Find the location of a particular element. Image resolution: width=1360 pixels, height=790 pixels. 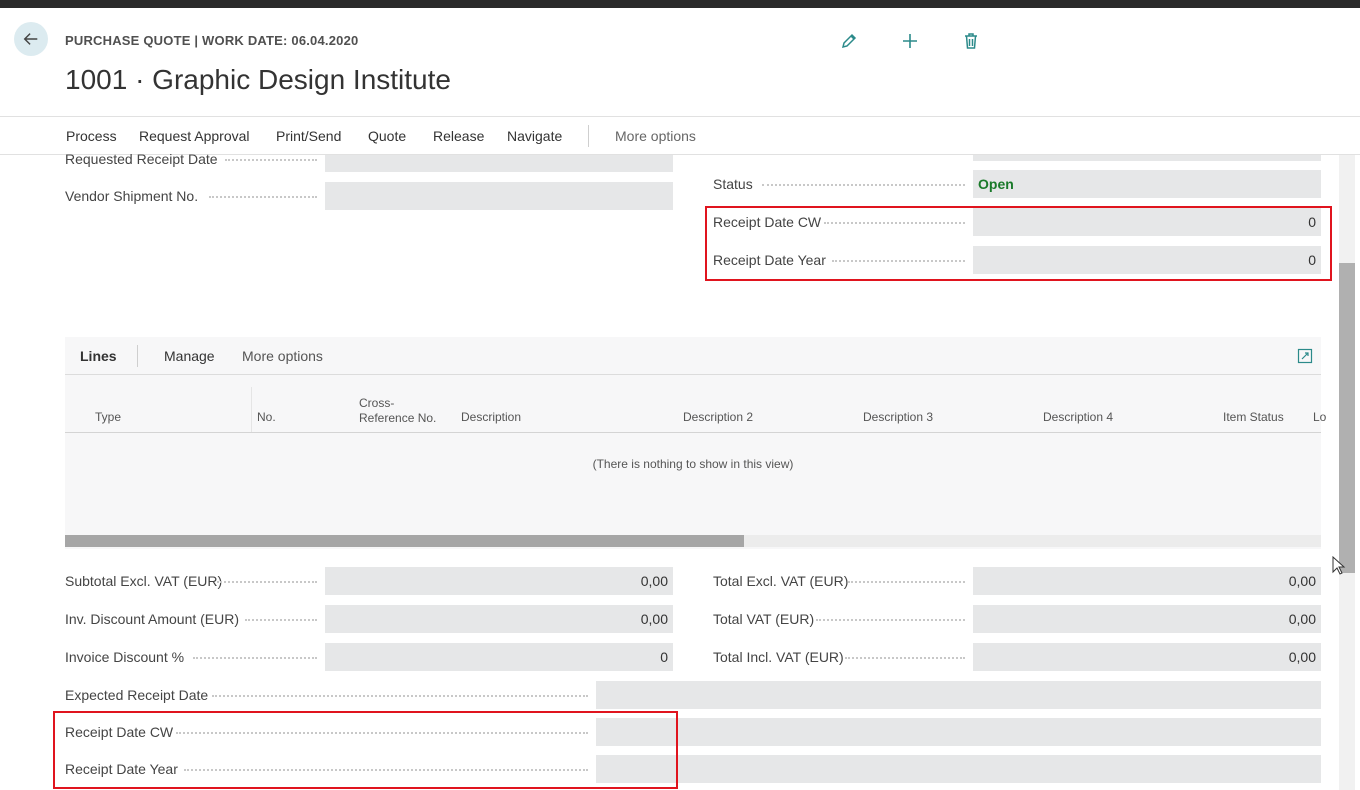

total-excl-vat-label: Total Excl. VAT (EUR) is located at coordinates (781, 581).